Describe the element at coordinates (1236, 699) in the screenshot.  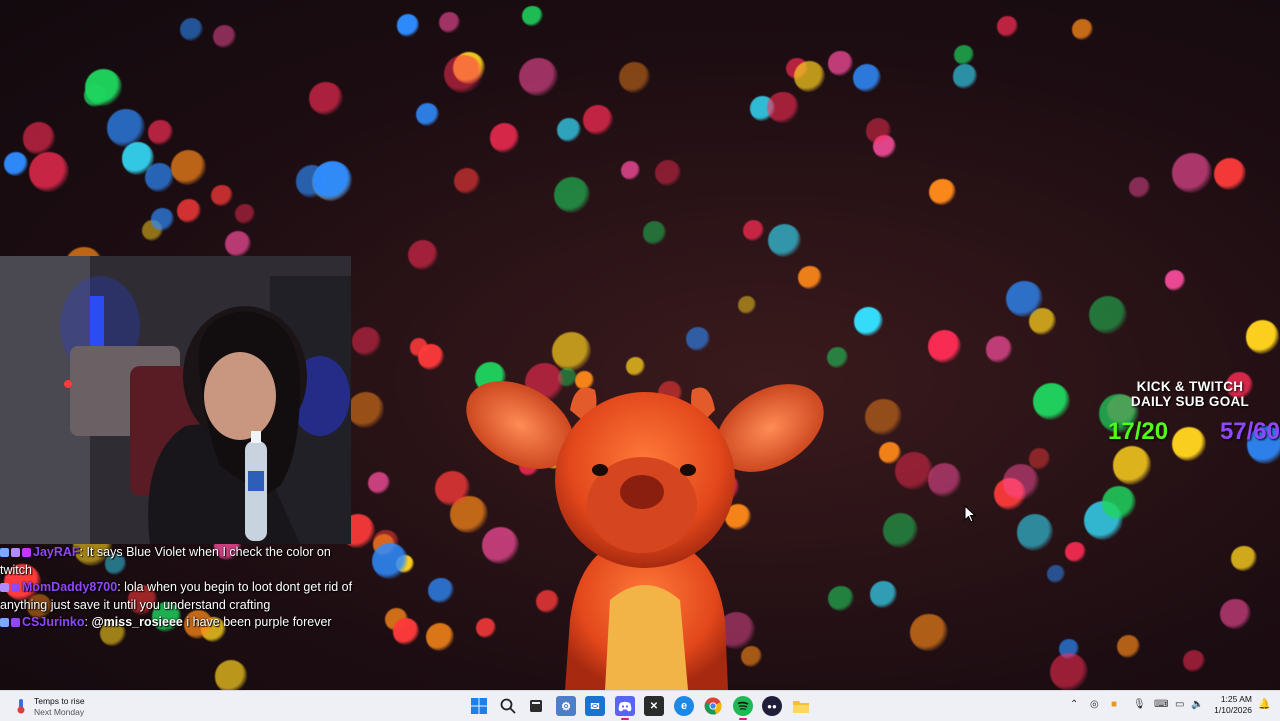
I see `clock-time: 1:25 AM` at that location.